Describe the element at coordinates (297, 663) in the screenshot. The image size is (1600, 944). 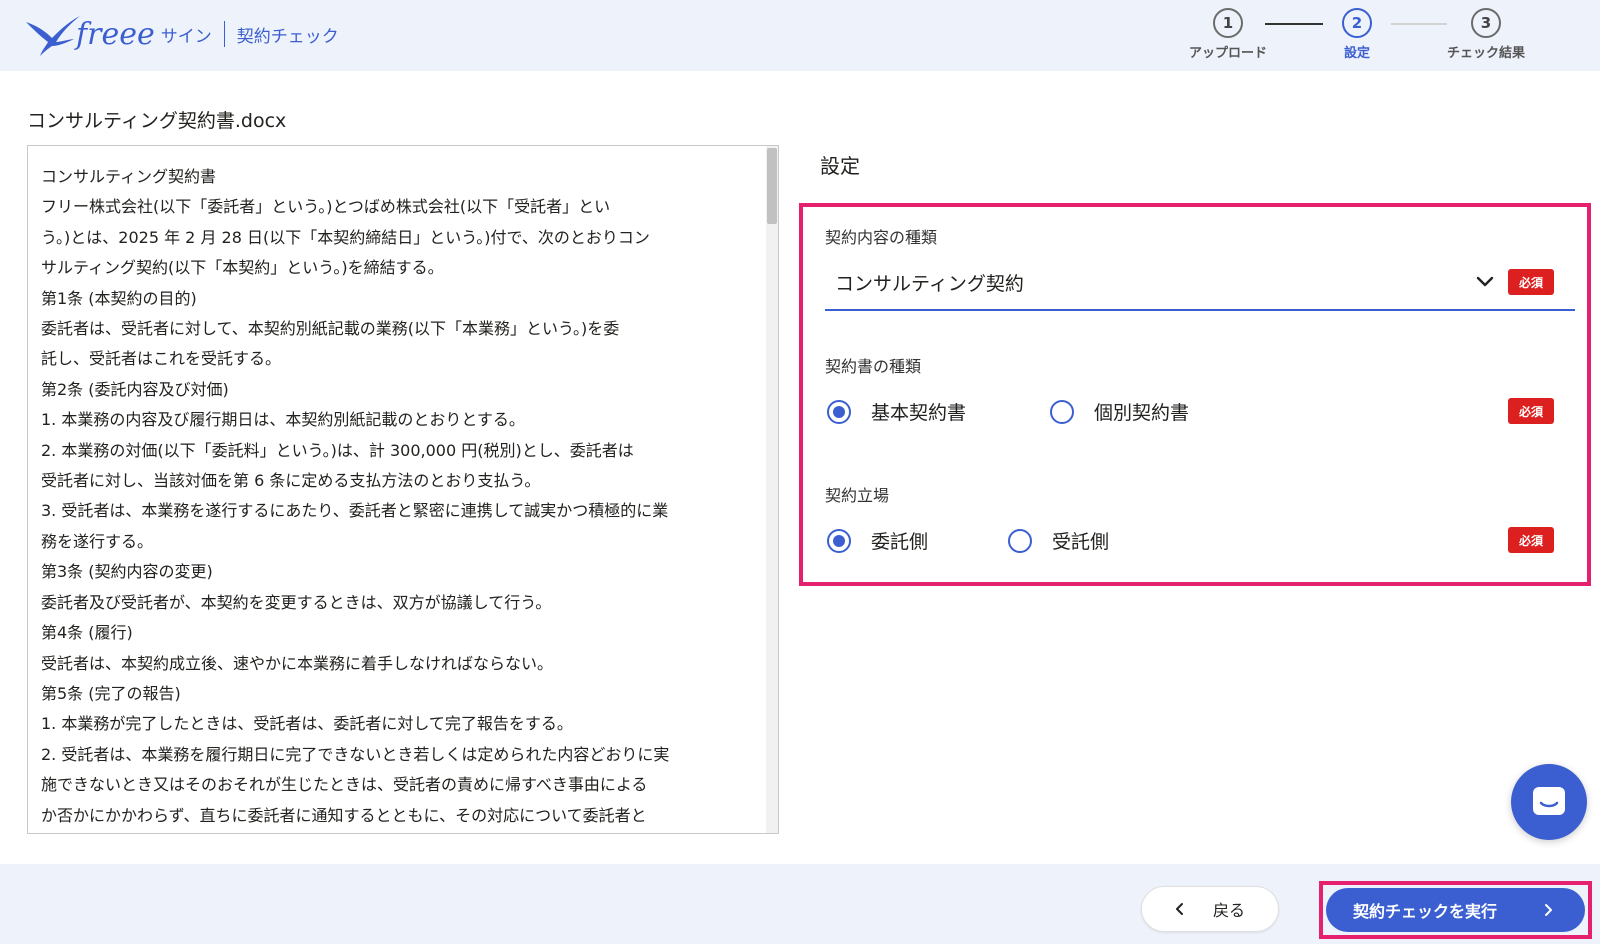
I see `doc-line: 受託者は、本契約成立後、速やかに本業務に着手しなければならない。` at that location.